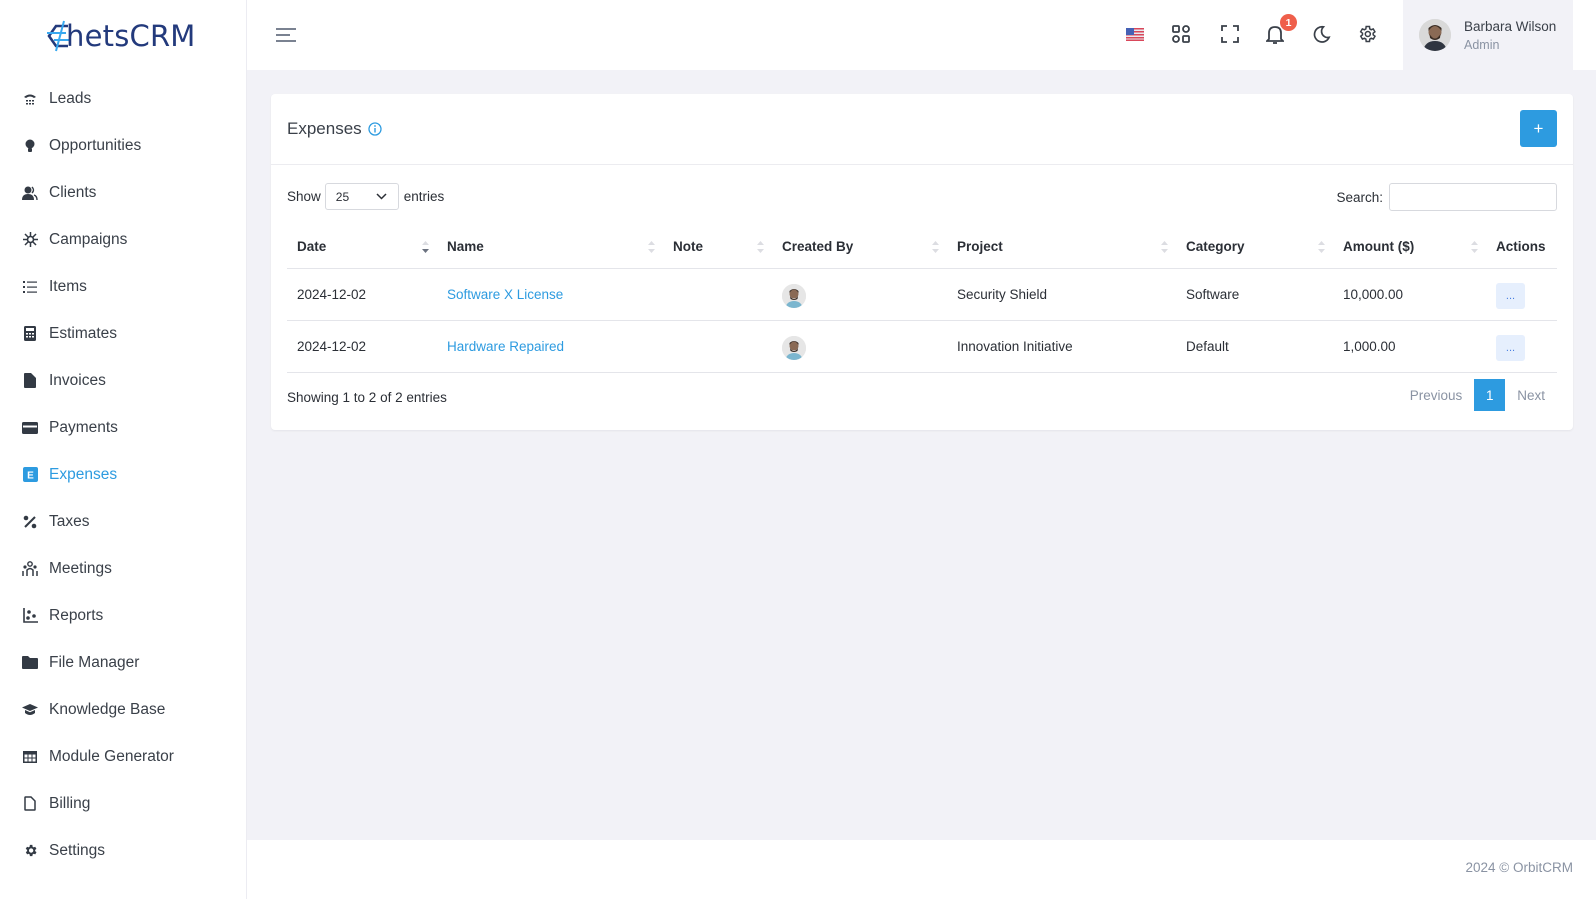 Image resolution: width=1596 pixels, height=899 pixels. Describe the element at coordinates (30, 804) in the screenshot. I see `file-outline-icon` at that location.